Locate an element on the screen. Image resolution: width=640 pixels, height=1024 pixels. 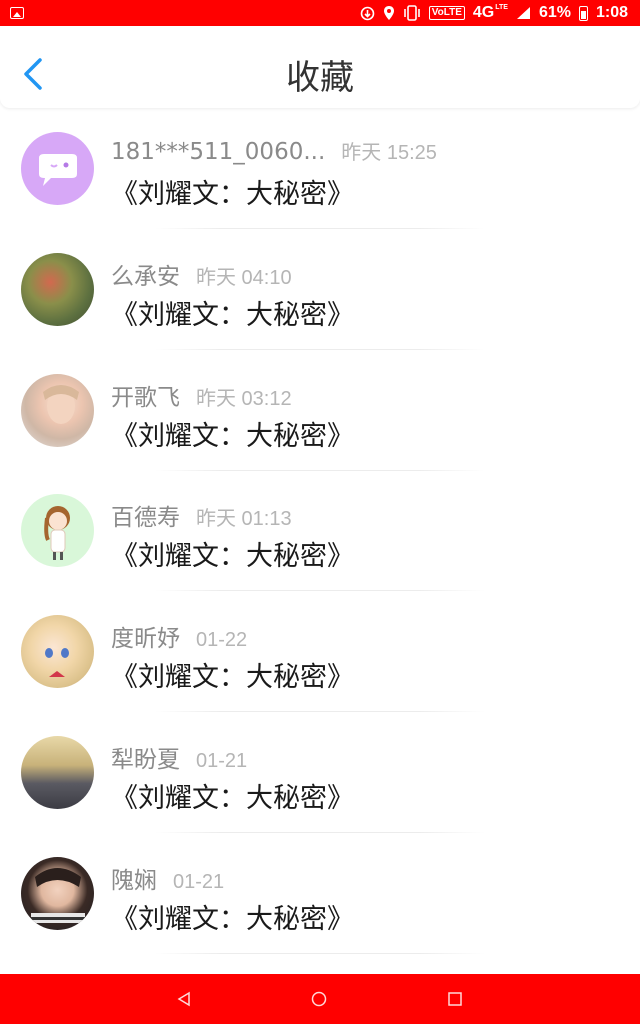
username: 么承安 is located at coordinates (145, 274).